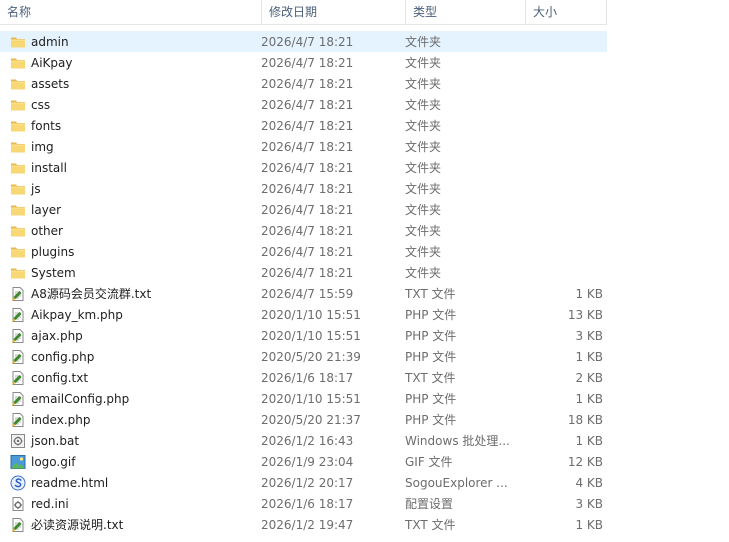  What do you see at coordinates (303, 503) in the screenshot?
I see `file-row: red.ini 2026/1/6 18:17 配置设置 3 KB` at bounding box center [303, 503].